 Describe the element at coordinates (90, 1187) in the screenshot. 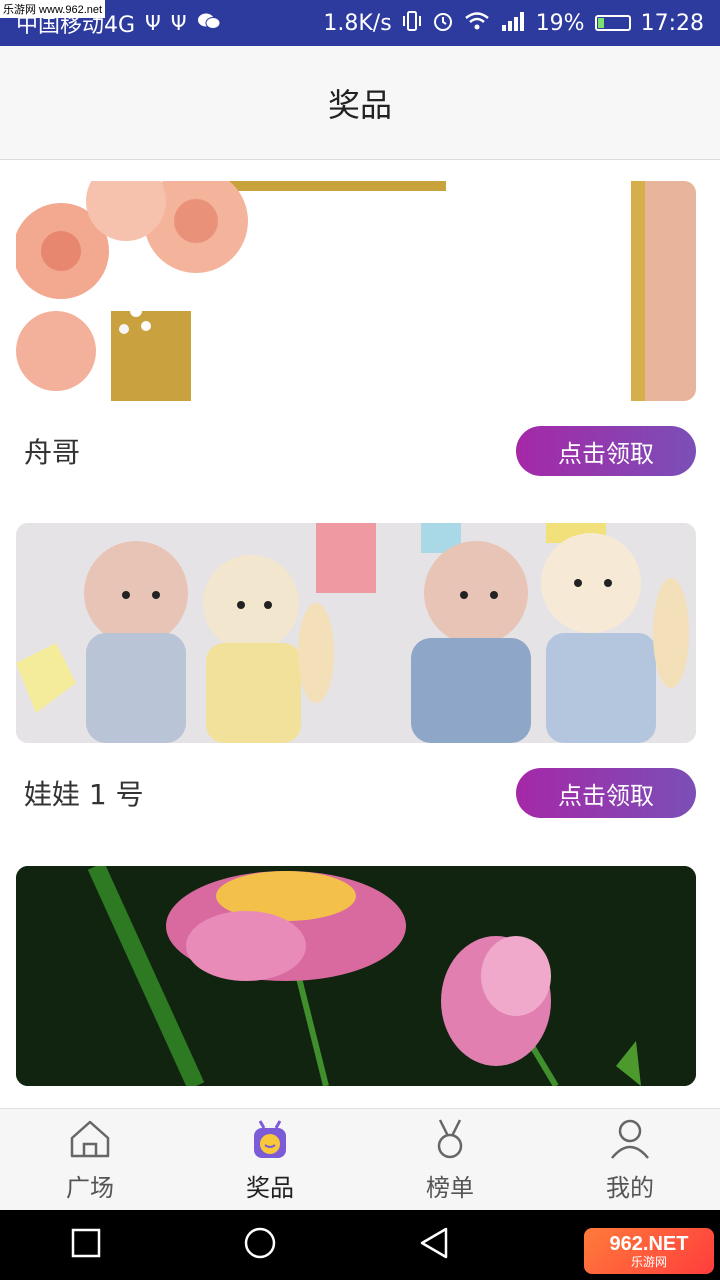

I see `tab-label: 广场` at that location.